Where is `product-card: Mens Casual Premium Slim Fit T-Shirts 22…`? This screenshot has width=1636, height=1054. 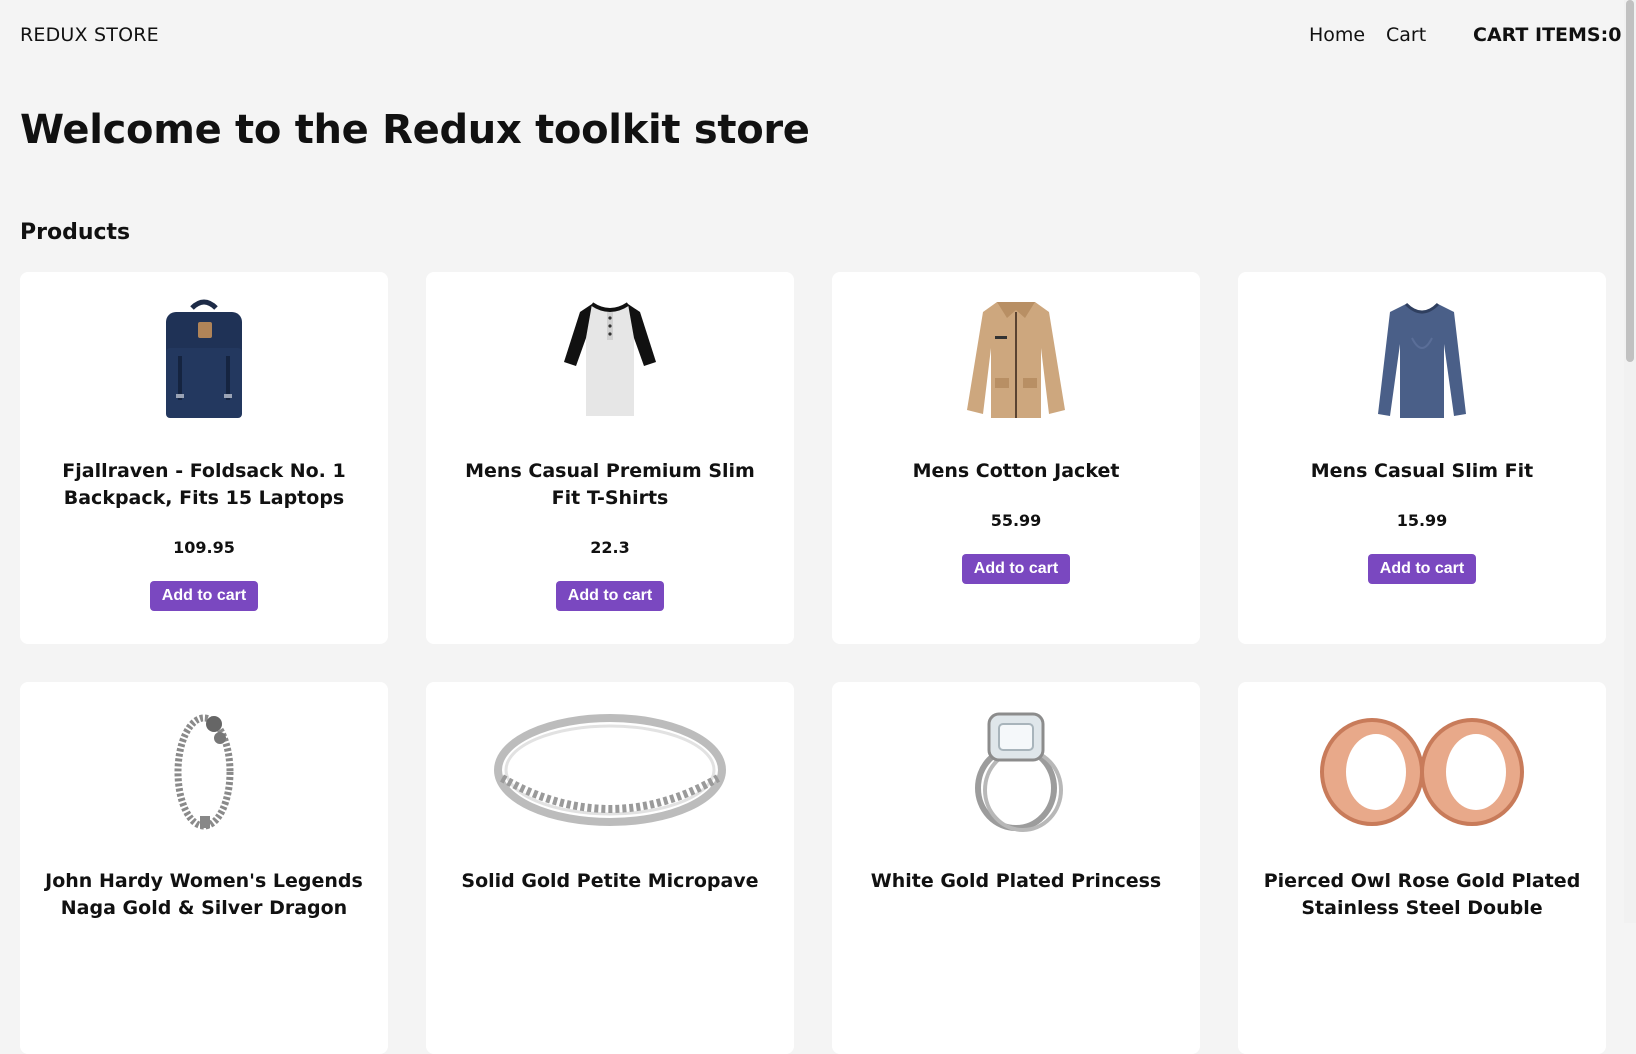
product-card: Mens Casual Premium Slim Fit T-Shirts 22… is located at coordinates (610, 458).